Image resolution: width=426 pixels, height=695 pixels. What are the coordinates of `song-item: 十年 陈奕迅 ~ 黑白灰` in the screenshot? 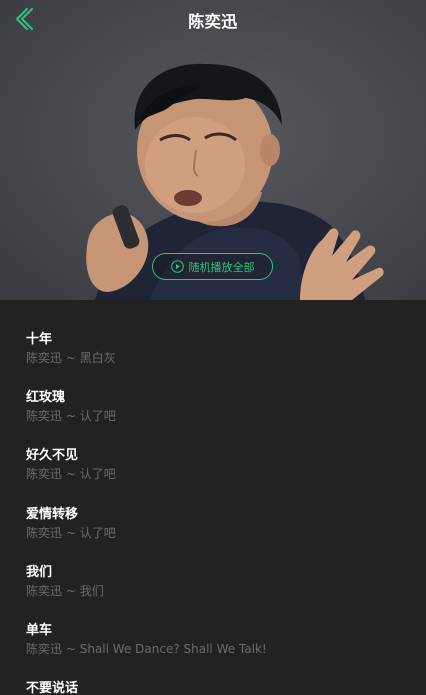 It's located at (216, 332).